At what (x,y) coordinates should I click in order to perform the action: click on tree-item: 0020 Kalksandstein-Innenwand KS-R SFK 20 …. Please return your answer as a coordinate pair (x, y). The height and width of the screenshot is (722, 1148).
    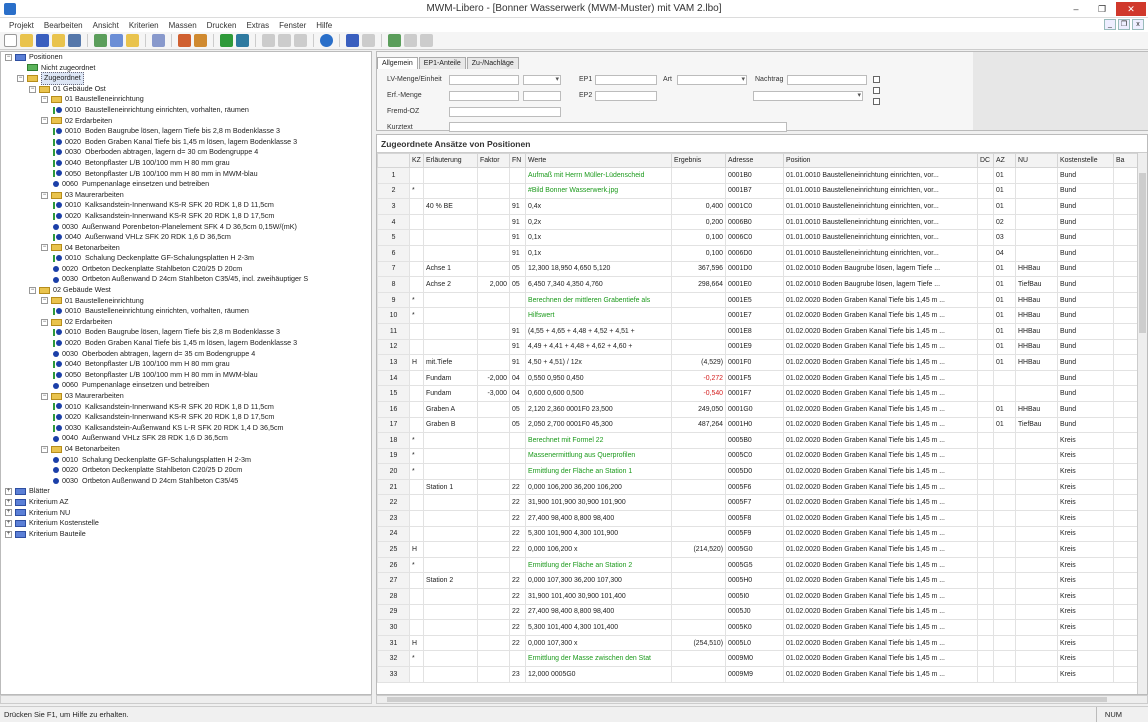
    Looking at the image, I should click on (186, 216).